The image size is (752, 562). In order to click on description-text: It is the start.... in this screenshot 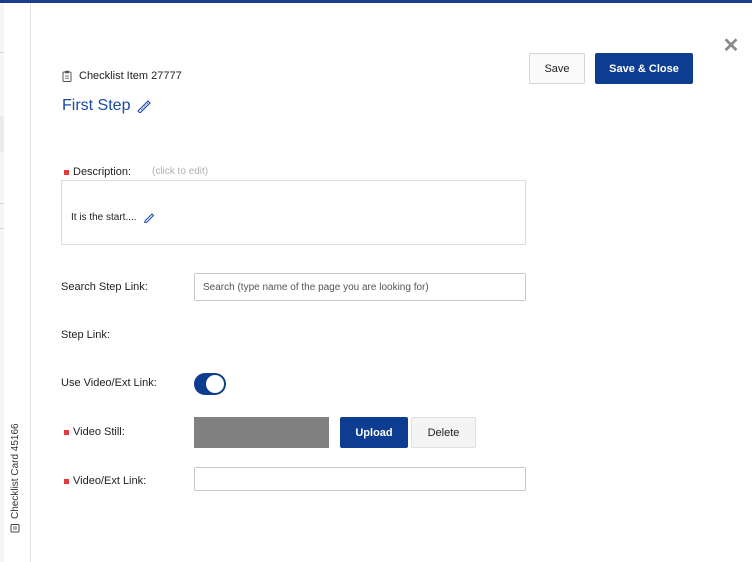, I will do `click(104, 217)`.